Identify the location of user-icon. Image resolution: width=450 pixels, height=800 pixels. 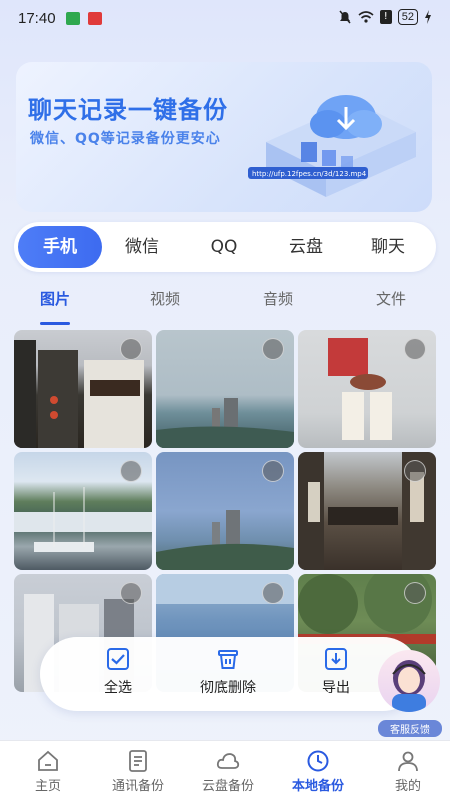
(408, 761).